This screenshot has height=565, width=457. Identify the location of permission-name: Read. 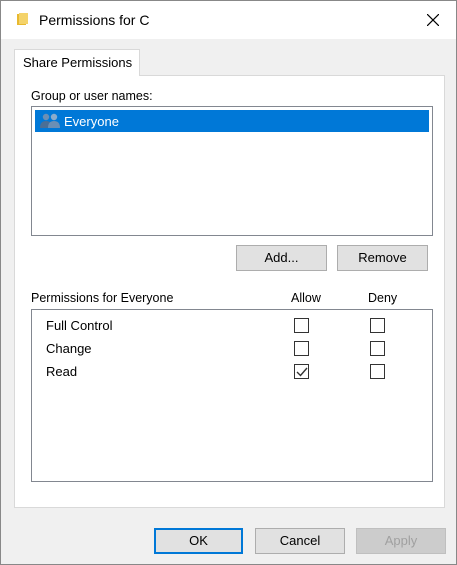
(62, 371).